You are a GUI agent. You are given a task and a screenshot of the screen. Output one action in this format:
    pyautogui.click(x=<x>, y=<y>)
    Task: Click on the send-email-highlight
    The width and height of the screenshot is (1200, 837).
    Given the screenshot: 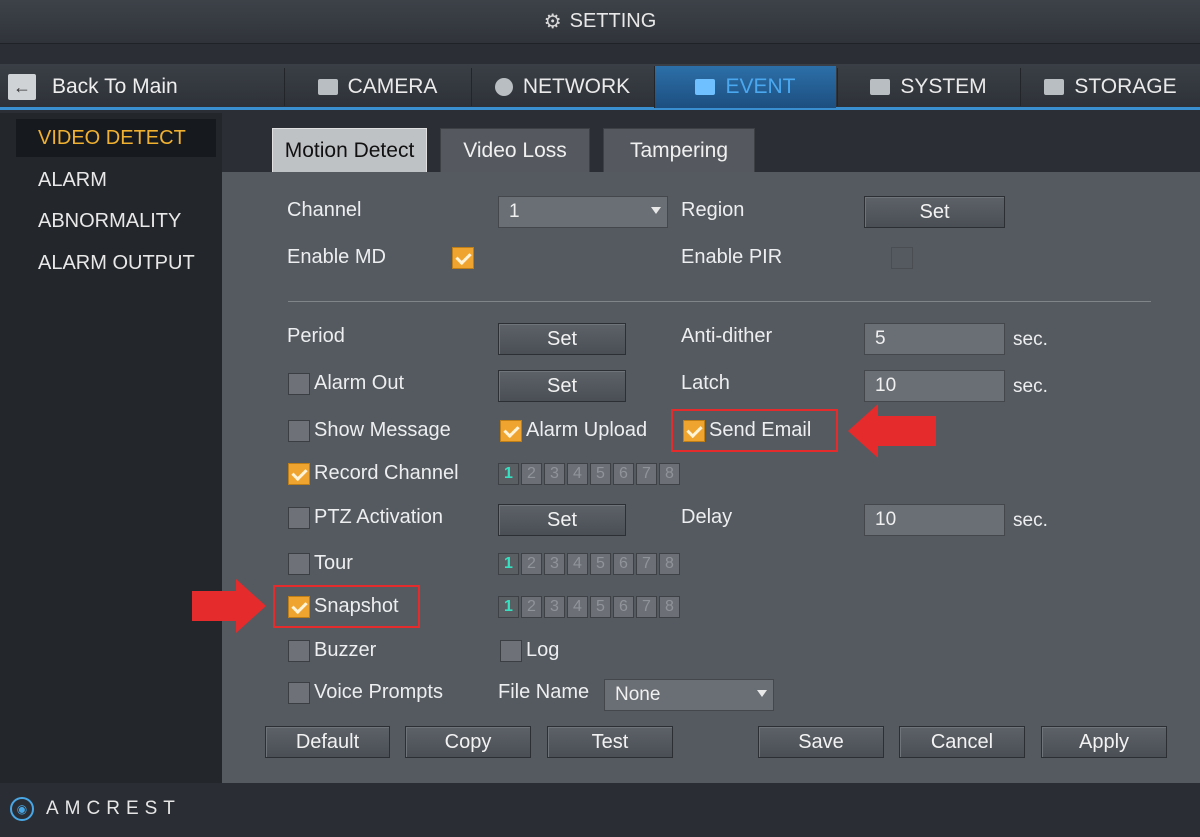 What is the action you would take?
    pyautogui.click(x=754, y=430)
    